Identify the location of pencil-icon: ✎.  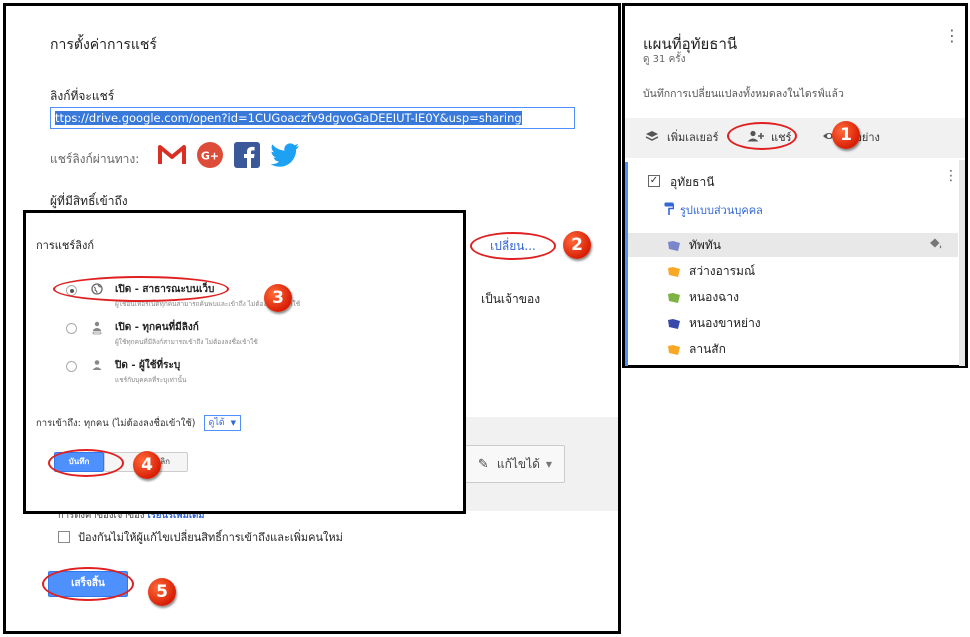
(483, 464).